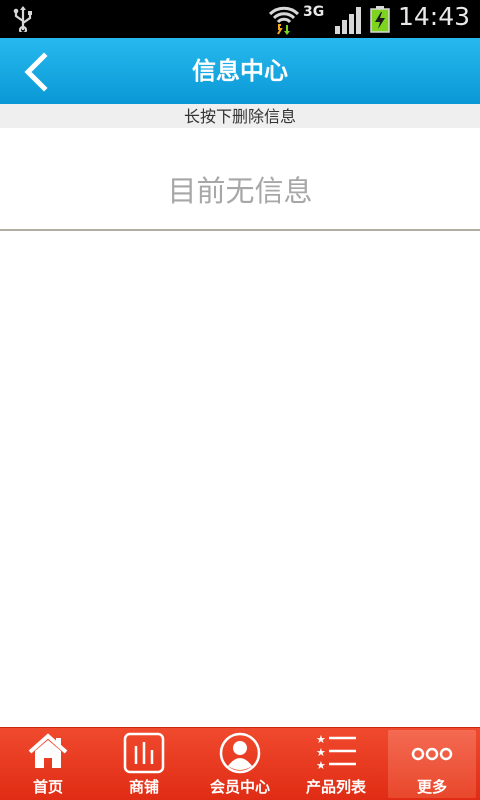 Image resolution: width=480 pixels, height=800 pixels. What do you see at coordinates (348, 20) in the screenshot?
I see `signal-icon` at bounding box center [348, 20].